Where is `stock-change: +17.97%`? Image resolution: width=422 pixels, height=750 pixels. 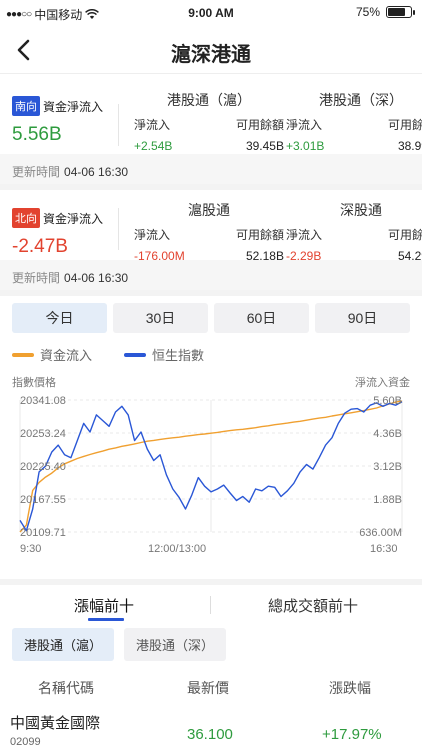
stock-change: +17.97% is located at coordinates (352, 734).